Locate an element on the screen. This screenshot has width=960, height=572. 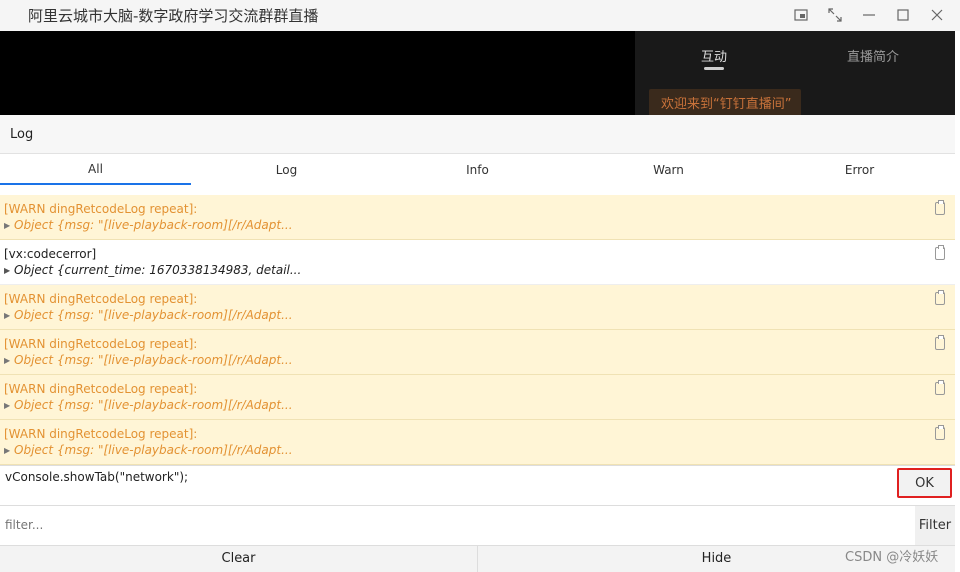
window-edge is located at coordinates (957, 301).